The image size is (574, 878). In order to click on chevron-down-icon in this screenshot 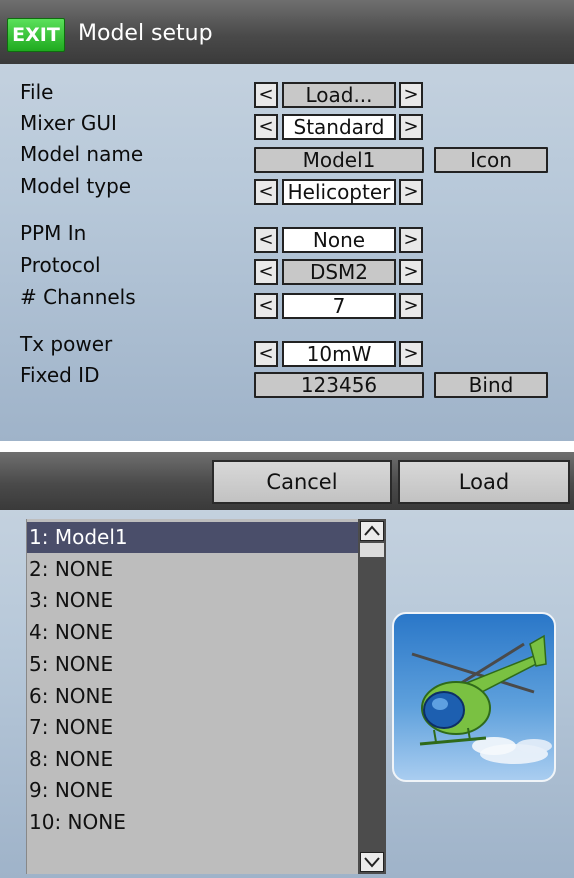, I will do `click(372, 862)`.